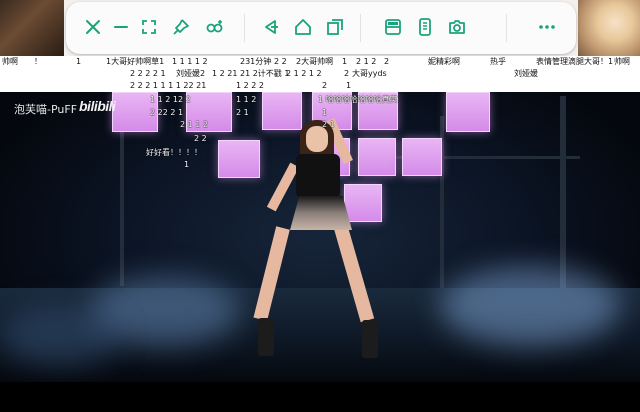 The height and width of the screenshot is (412, 640). I want to click on recent-icon, so click(335, 27).